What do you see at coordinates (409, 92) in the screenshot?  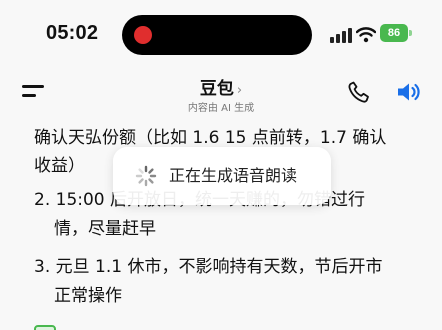 I see `speaker-icon` at bounding box center [409, 92].